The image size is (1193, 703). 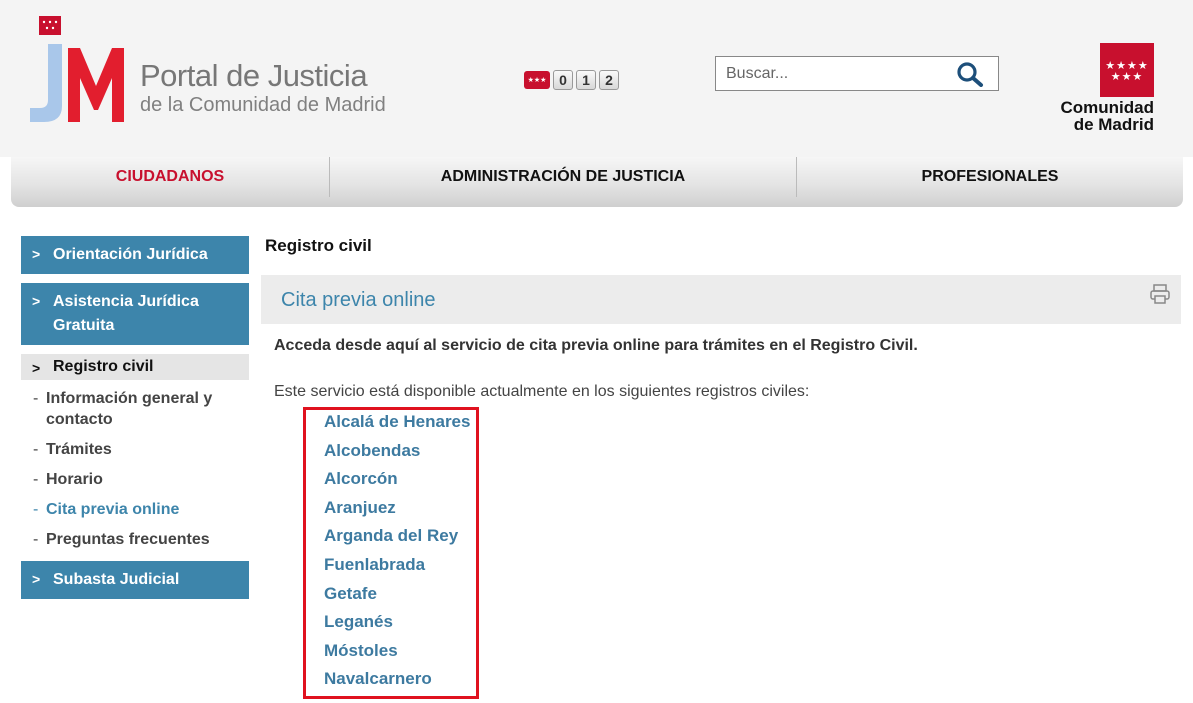 I want to click on search-box, so click(x=857, y=73).